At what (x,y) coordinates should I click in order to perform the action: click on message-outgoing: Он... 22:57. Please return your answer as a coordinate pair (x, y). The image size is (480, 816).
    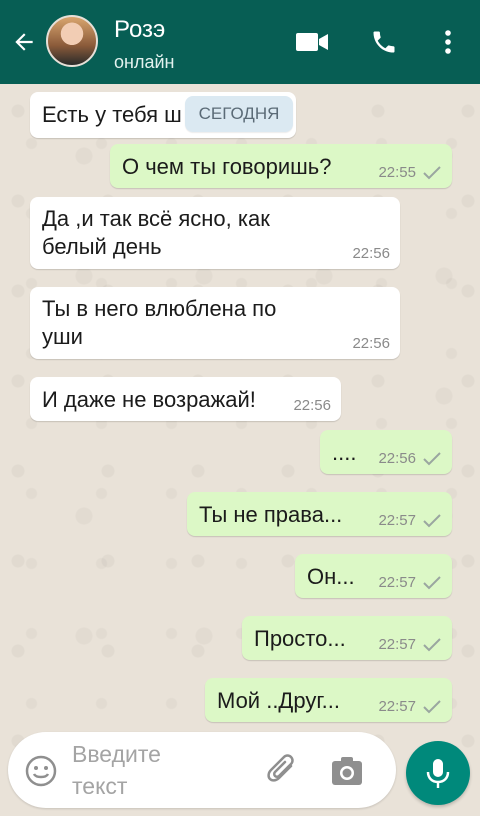
    Looking at the image, I should click on (373, 576).